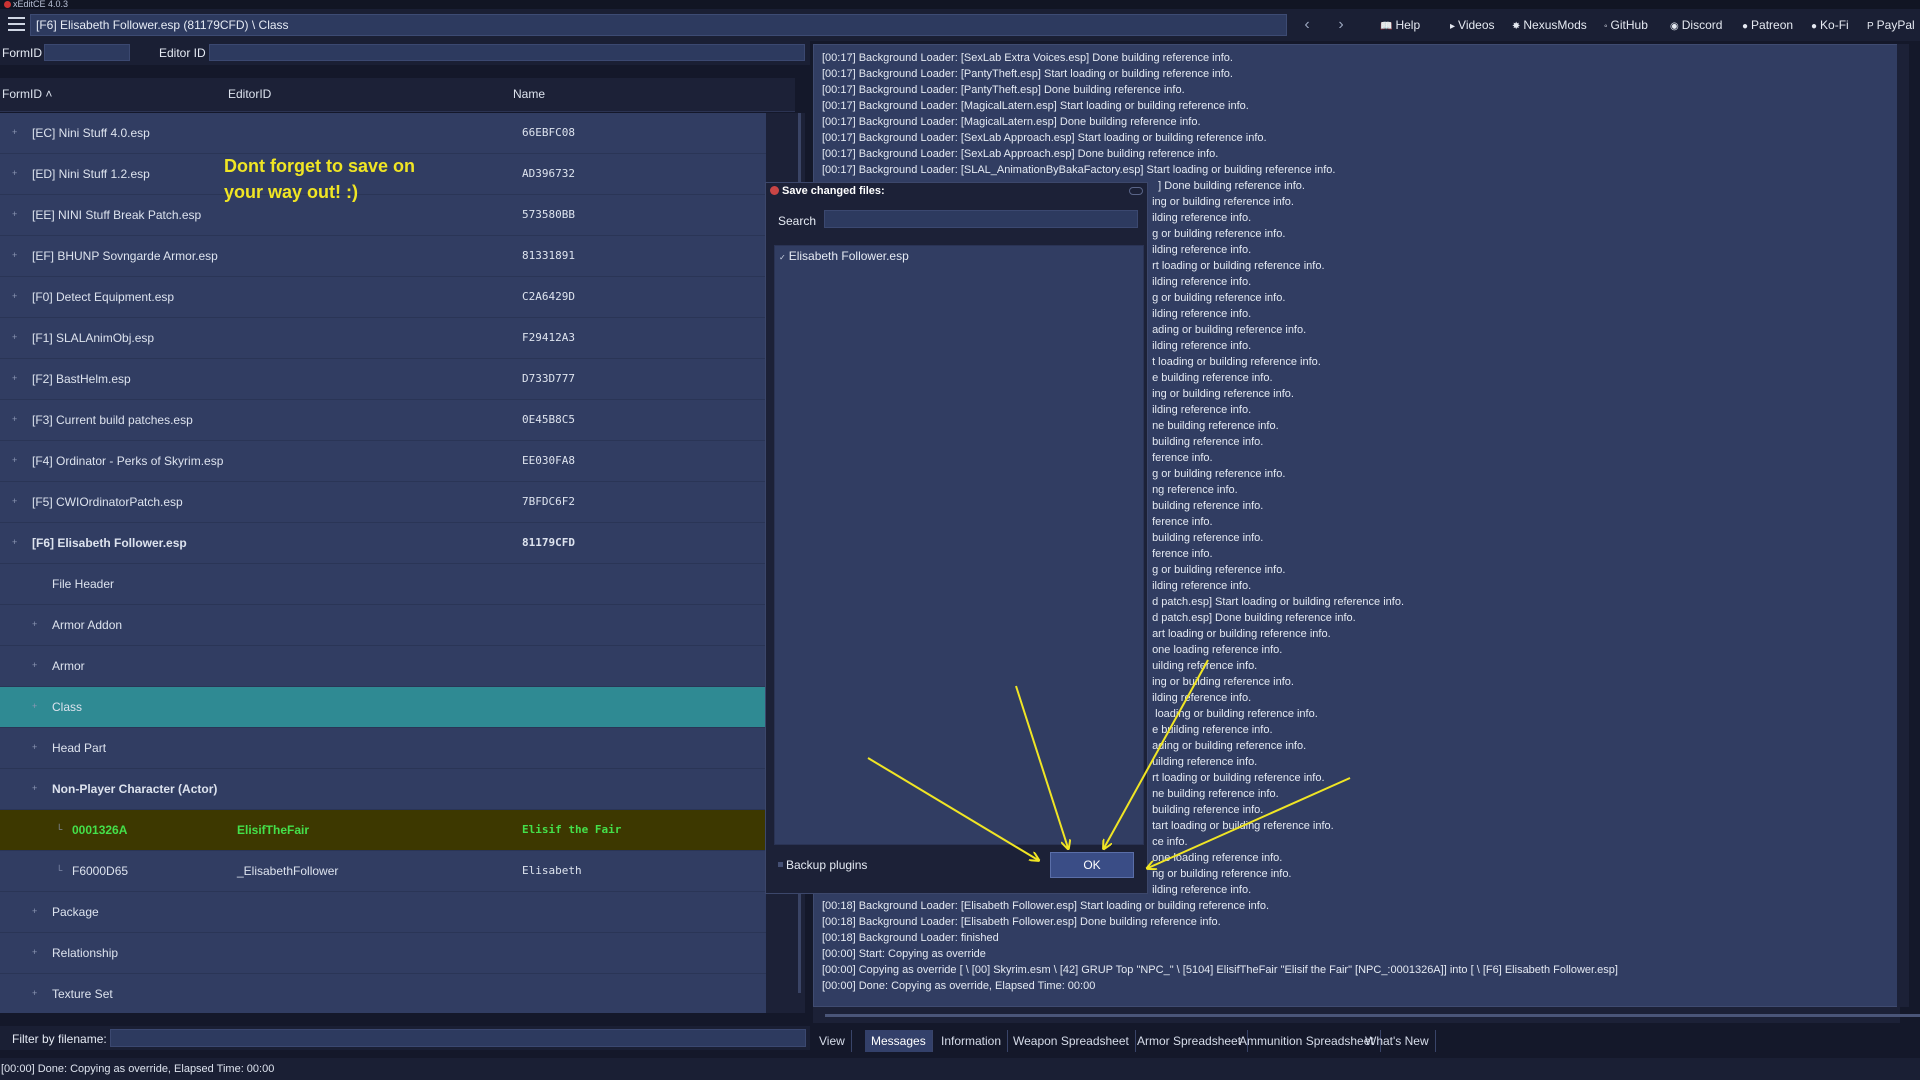  I want to click on file-list-item: ✓ Elisabeth Follower.esp, so click(844, 256).